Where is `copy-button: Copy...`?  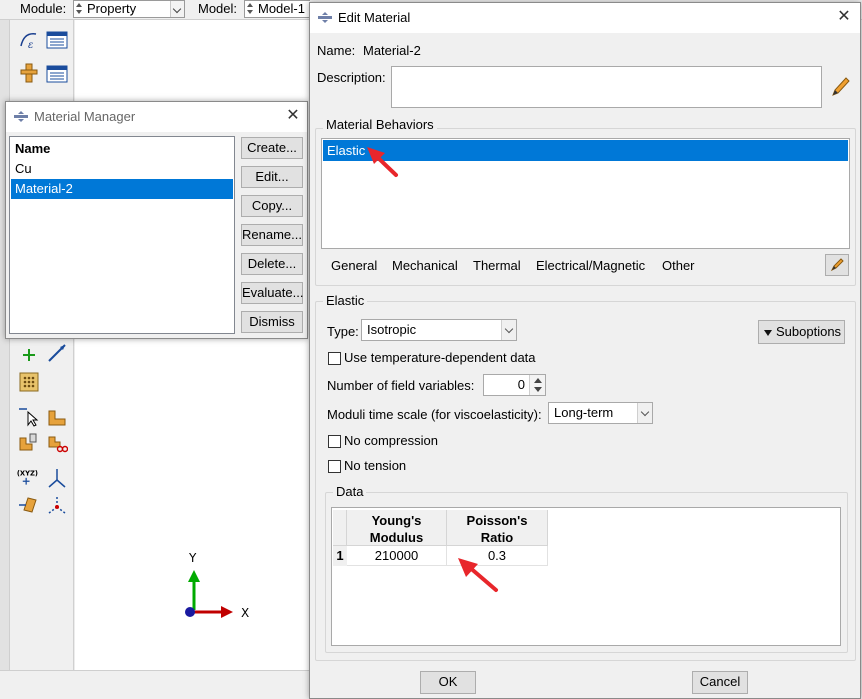 copy-button: Copy... is located at coordinates (272, 206).